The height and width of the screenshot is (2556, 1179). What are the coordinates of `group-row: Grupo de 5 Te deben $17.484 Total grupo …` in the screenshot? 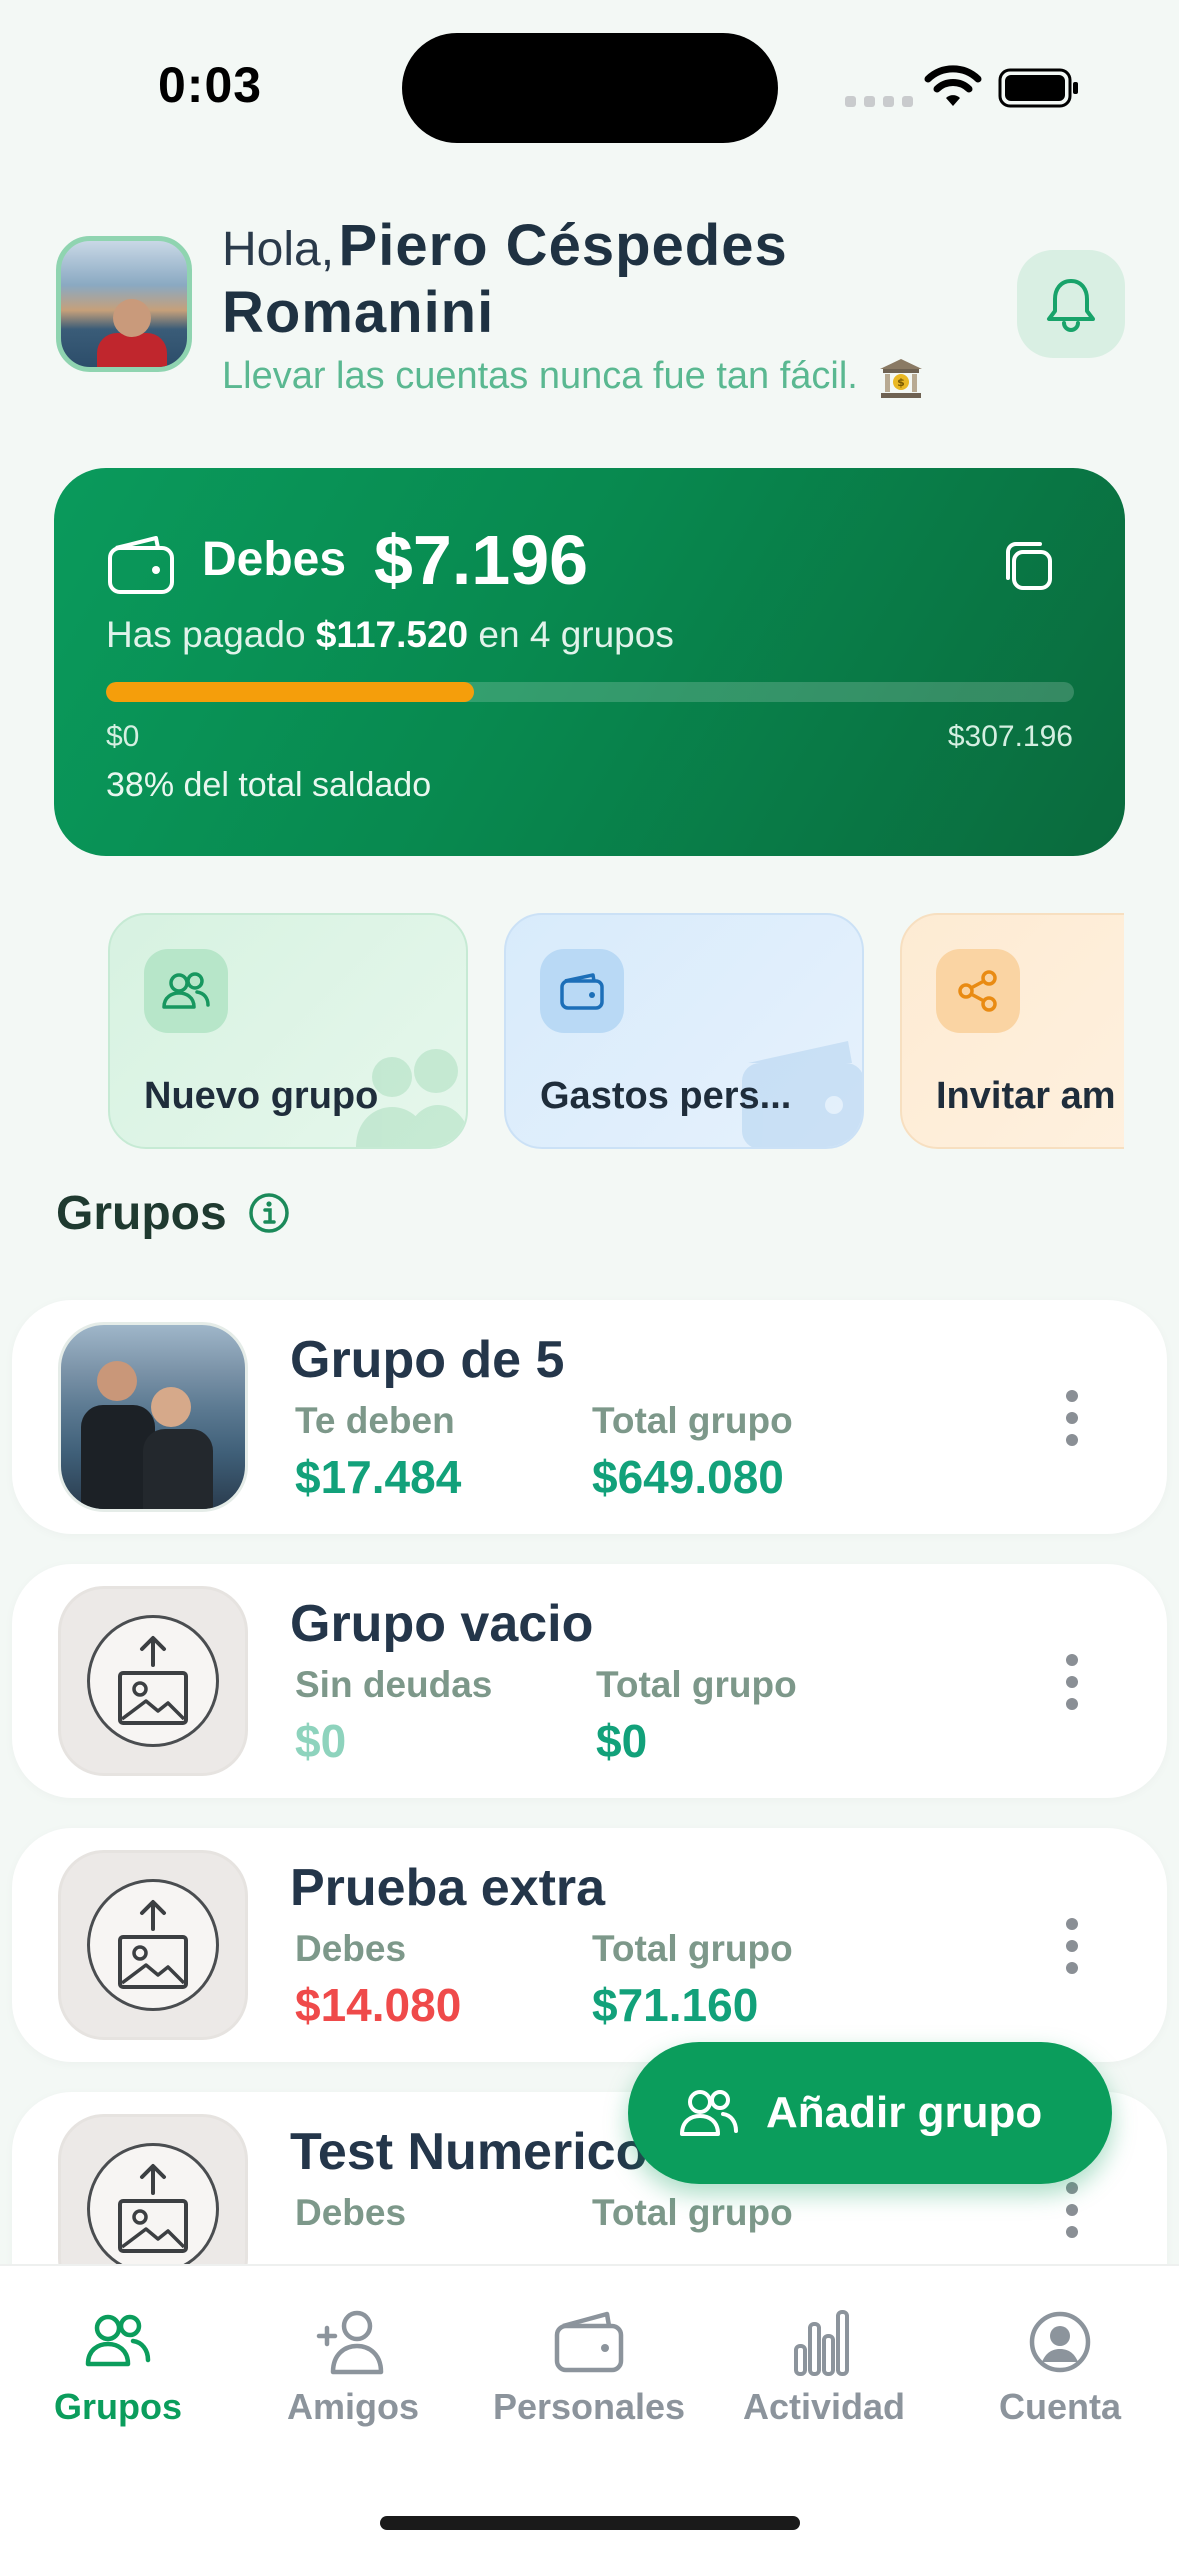 It's located at (589, 1417).